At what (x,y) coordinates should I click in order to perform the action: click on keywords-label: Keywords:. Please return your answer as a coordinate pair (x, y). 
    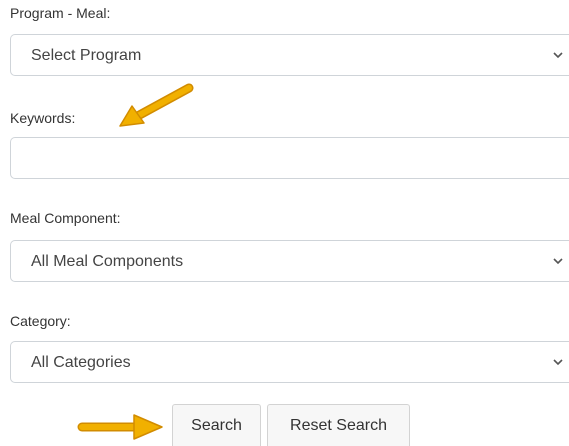
    Looking at the image, I should click on (43, 118).